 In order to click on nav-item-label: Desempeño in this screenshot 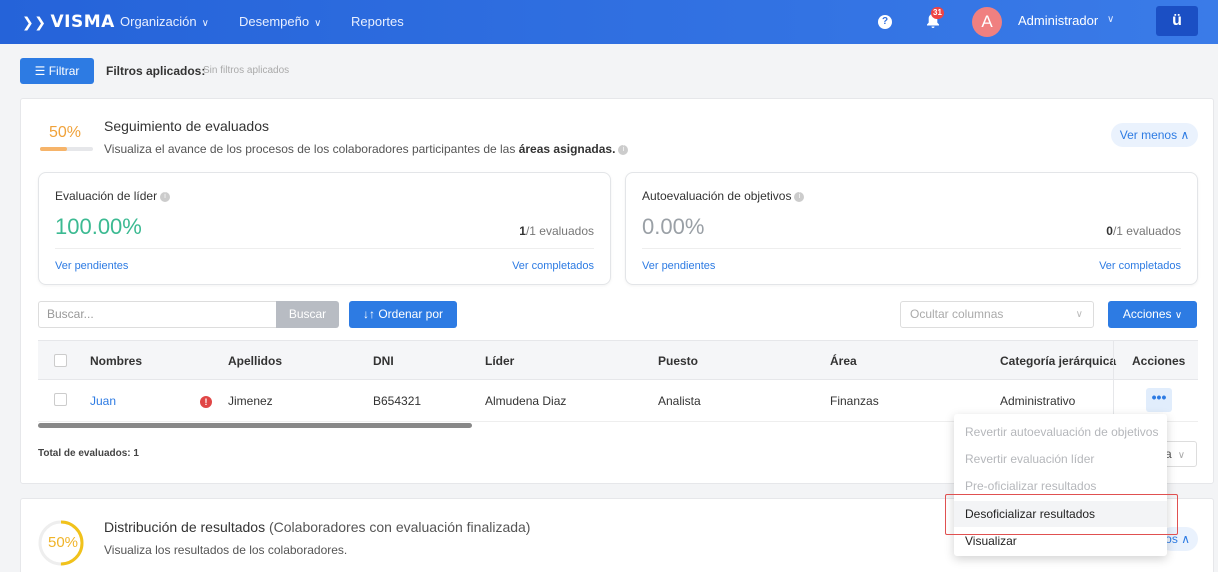, I will do `click(274, 21)`.